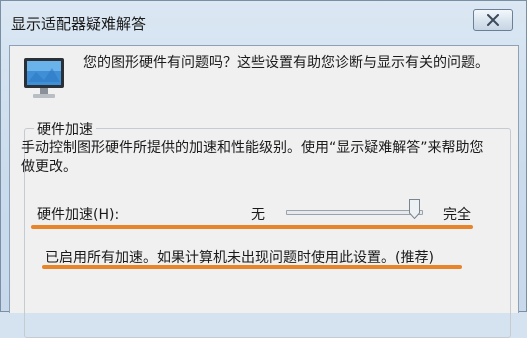 The width and height of the screenshot is (527, 338). What do you see at coordinates (457, 215) in the screenshot?
I see `slider-max-label: 完全` at bounding box center [457, 215].